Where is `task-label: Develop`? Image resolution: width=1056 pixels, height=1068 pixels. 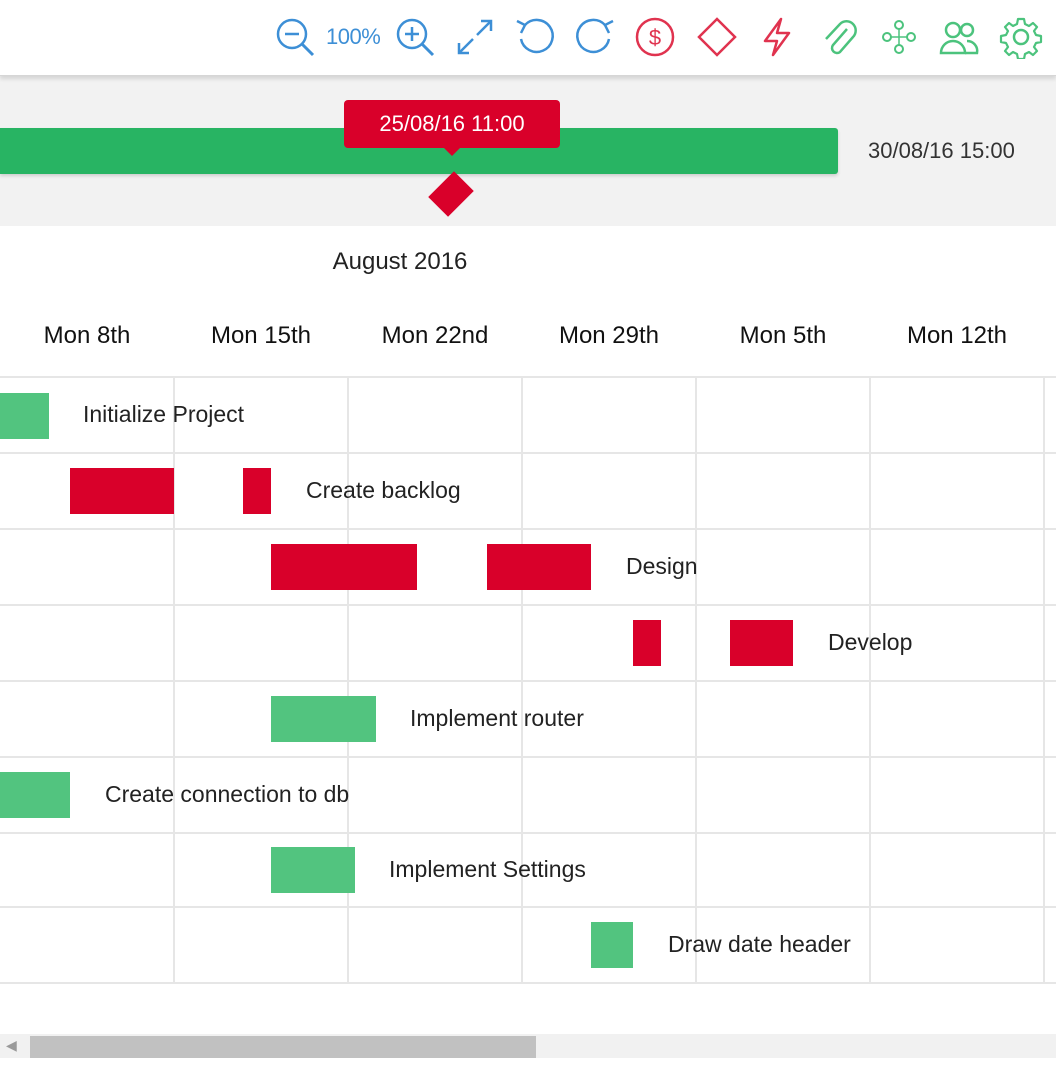
task-label: Develop is located at coordinates (870, 642).